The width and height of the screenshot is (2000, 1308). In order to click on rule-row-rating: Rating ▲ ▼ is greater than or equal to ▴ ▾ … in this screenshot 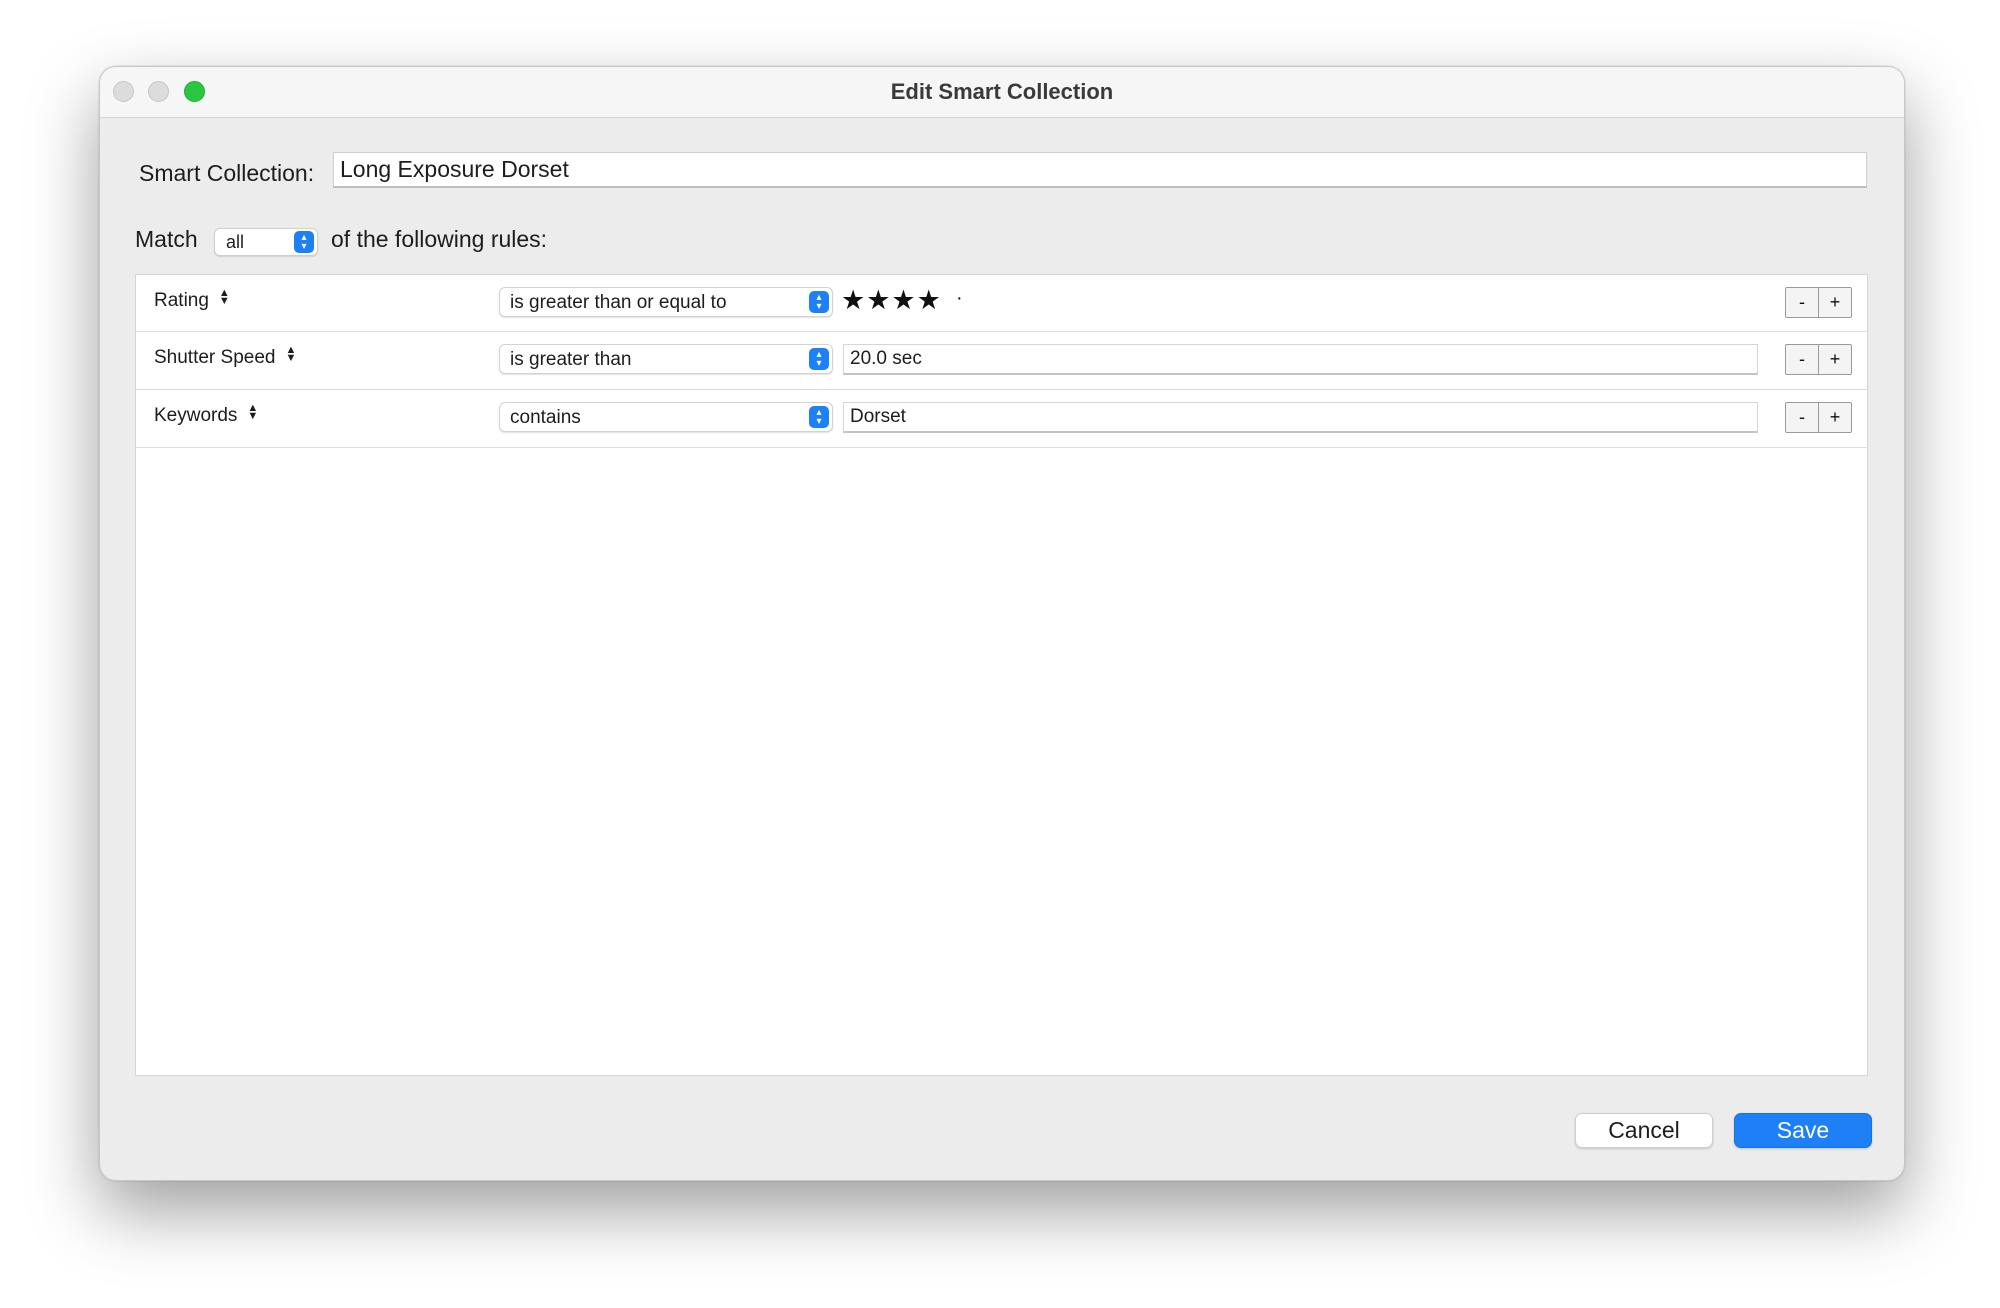, I will do `click(1001, 303)`.